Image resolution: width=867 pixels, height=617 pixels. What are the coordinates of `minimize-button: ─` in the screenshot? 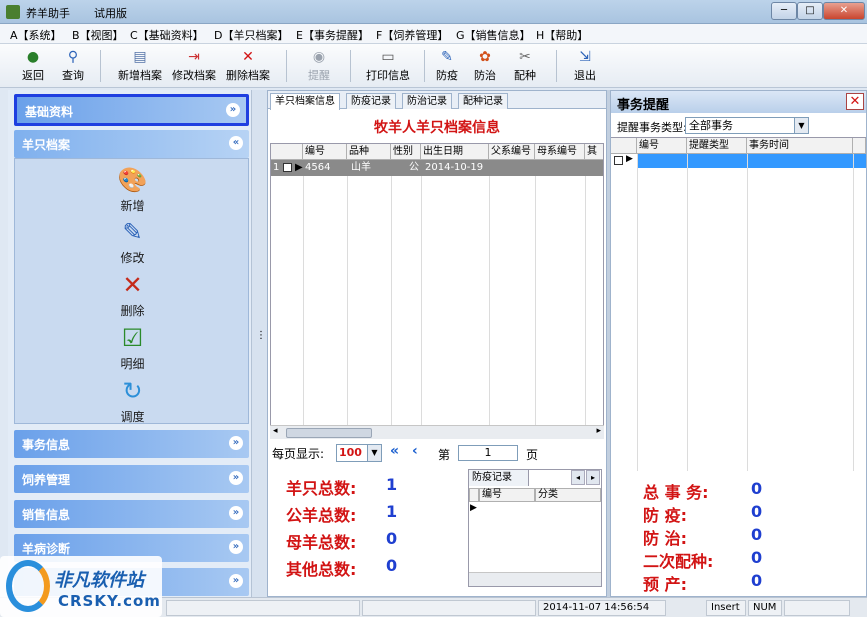 It's located at (784, 11).